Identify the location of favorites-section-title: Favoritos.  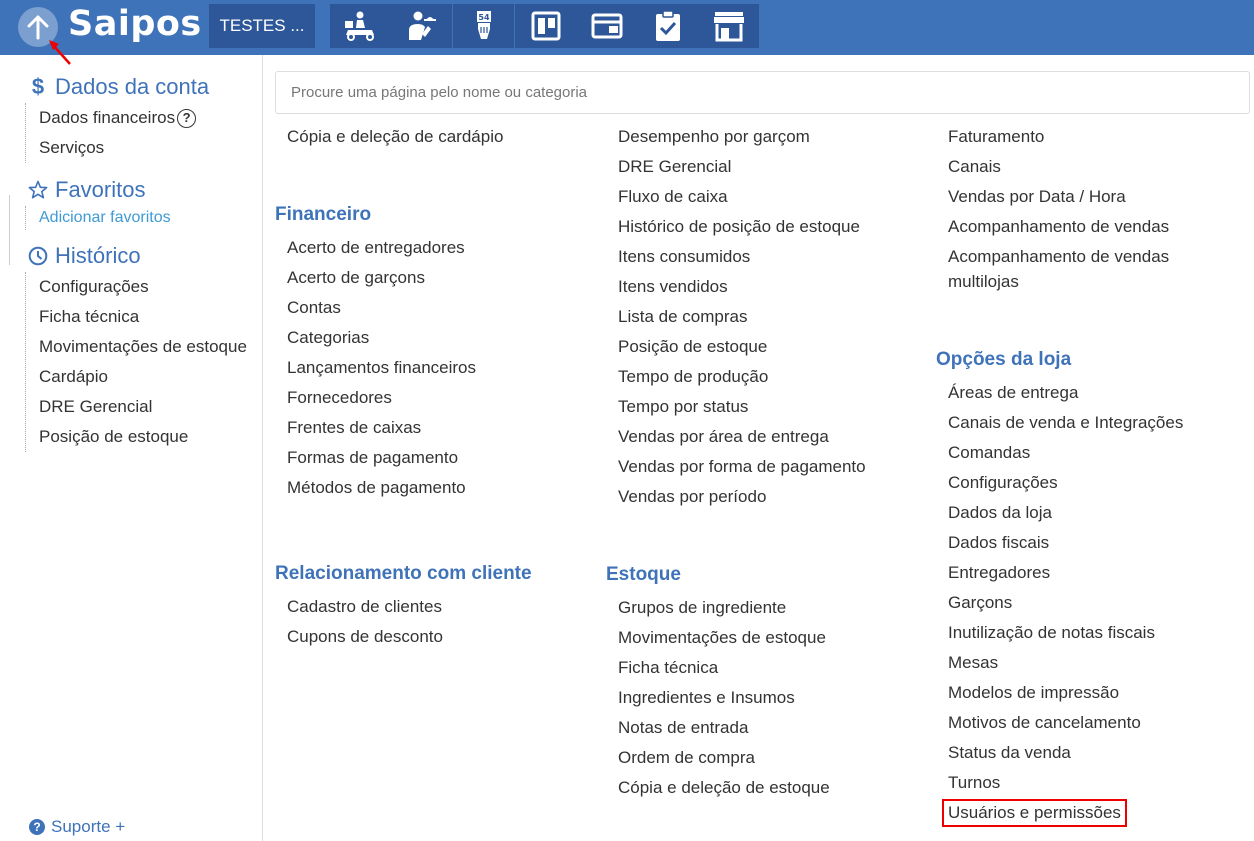
(86, 190).